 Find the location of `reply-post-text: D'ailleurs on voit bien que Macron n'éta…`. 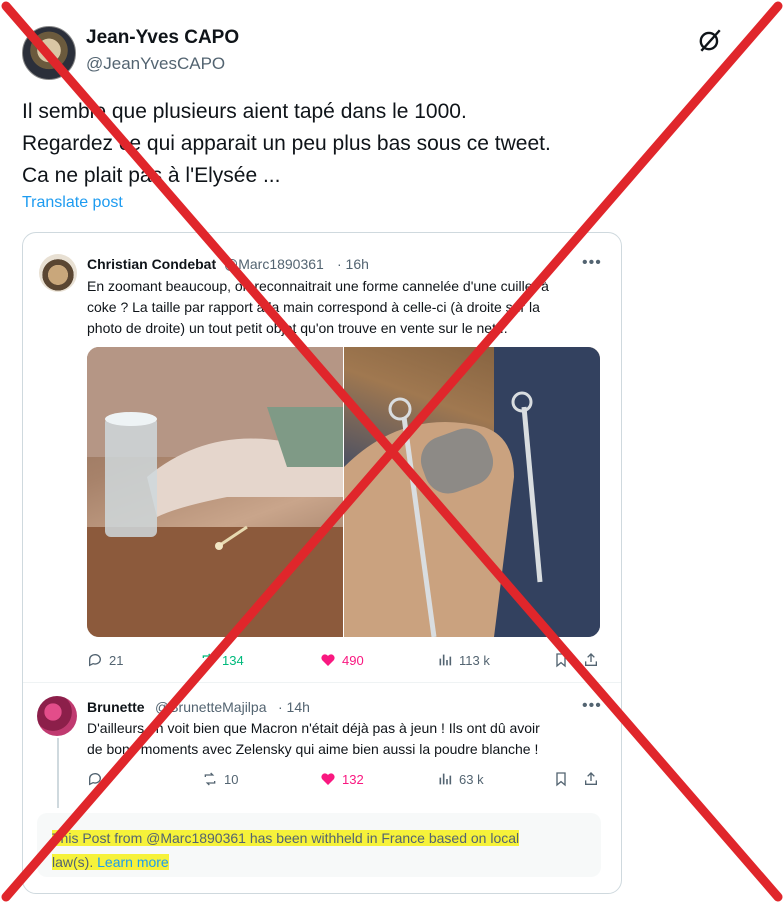

reply-post-text: D'ailleurs on voit bien que Macron n'éta… is located at coordinates (313, 739).